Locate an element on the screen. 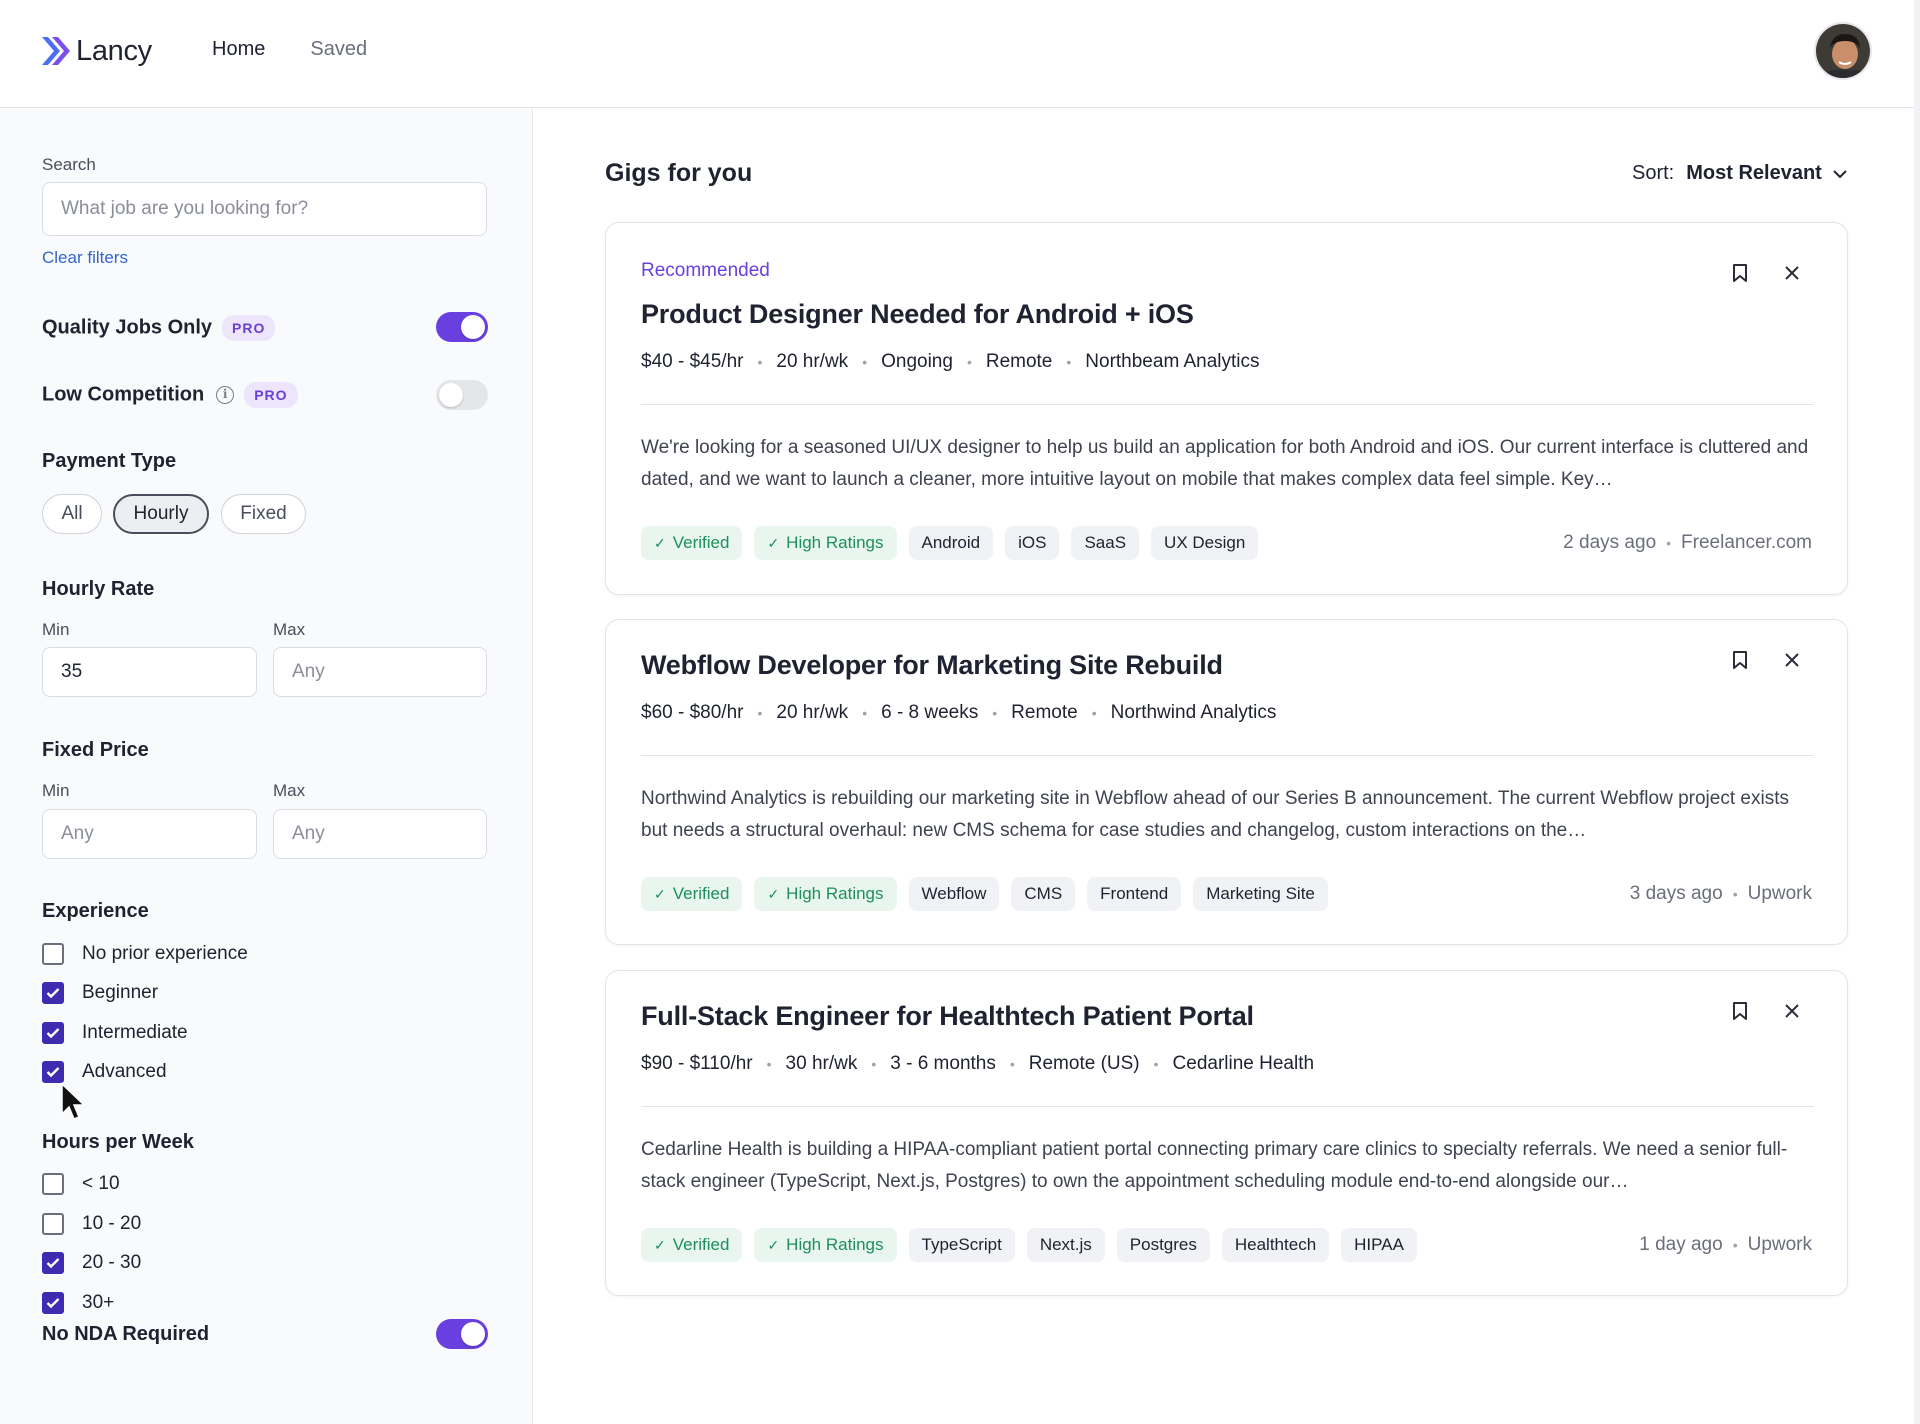 This screenshot has width=1920, height=1424. avatar is located at coordinates (1843, 51).